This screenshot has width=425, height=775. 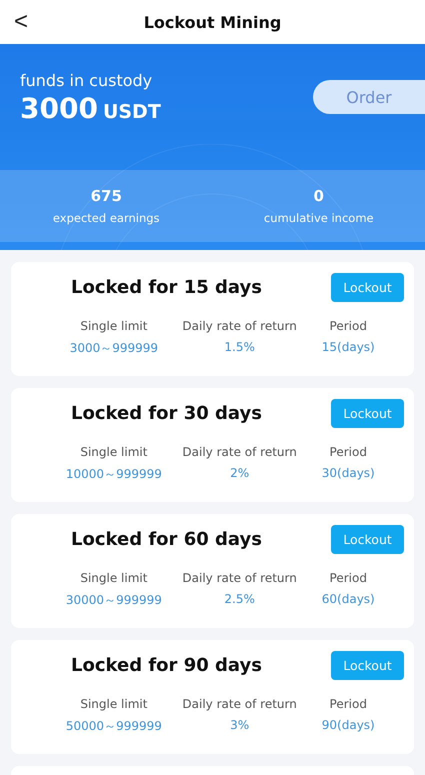 What do you see at coordinates (348, 347) in the screenshot?
I see `plan-field-value: 15(days)` at bounding box center [348, 347].